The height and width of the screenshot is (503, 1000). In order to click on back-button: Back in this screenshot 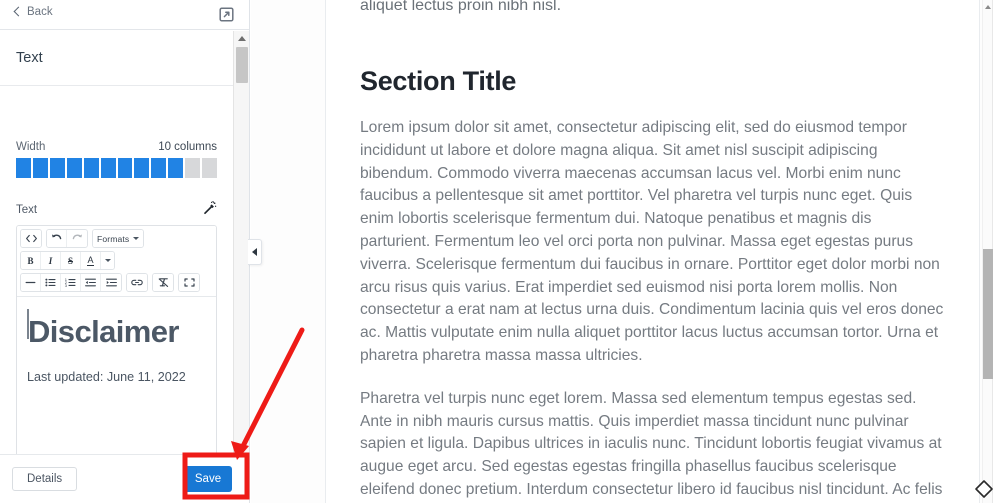, I will do `click(32, 12)`.